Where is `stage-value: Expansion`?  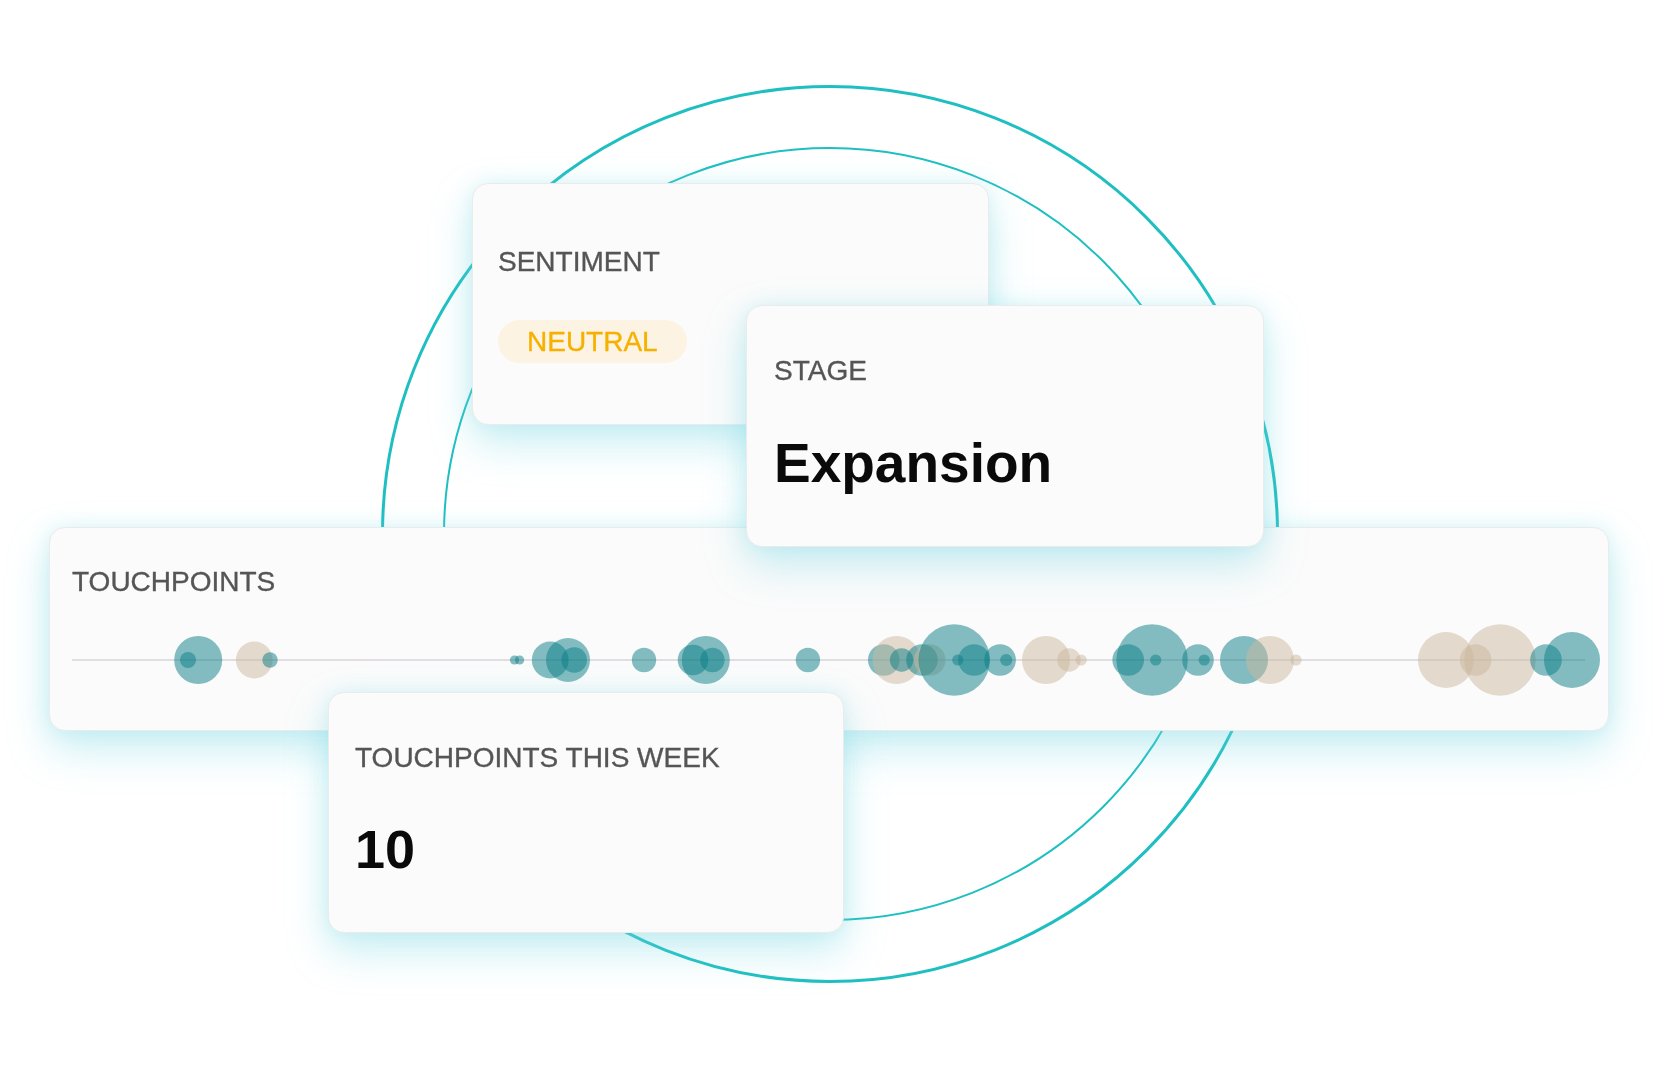
stage-value: Expansion is located at coordinates (913, 463).